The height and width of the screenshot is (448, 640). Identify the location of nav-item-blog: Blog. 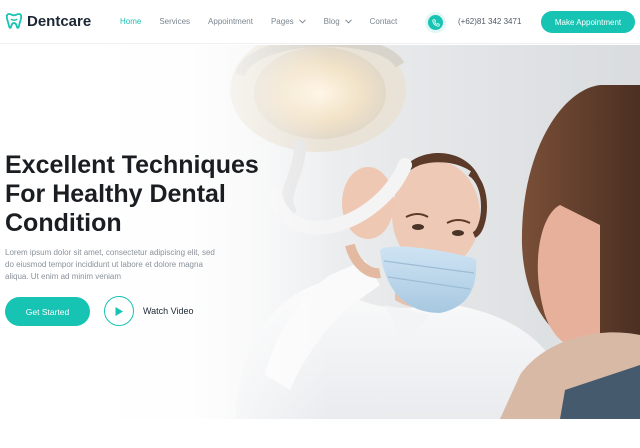
(338, 21).